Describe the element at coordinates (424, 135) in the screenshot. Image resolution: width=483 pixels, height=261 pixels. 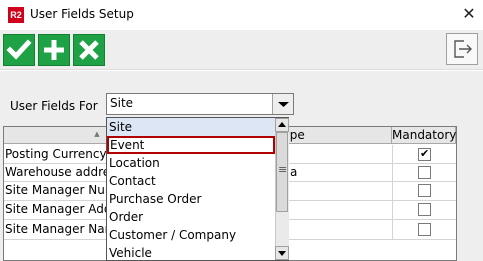
I see `column-header-mandatory: Mandatory` at that location.